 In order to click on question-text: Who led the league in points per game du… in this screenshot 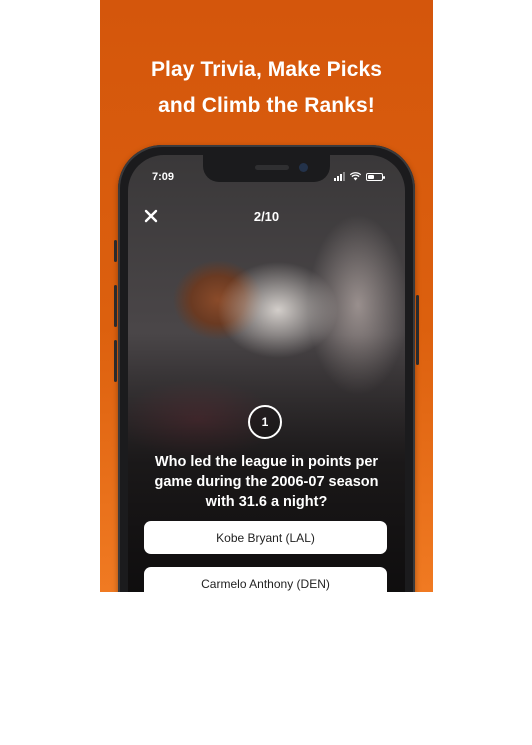, I will do `click(266, 482)`.